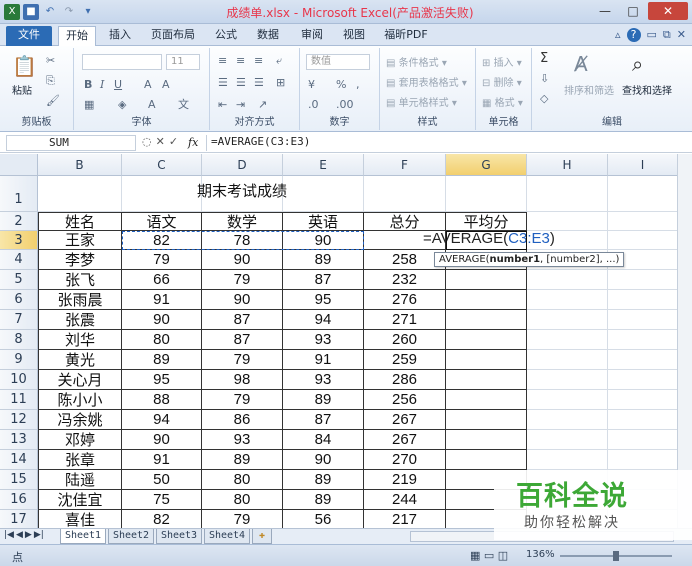  What do you see at coordinates (405, 480) in the screenshot?
I see `score-cell: 219` at bounding box center [405, 480].